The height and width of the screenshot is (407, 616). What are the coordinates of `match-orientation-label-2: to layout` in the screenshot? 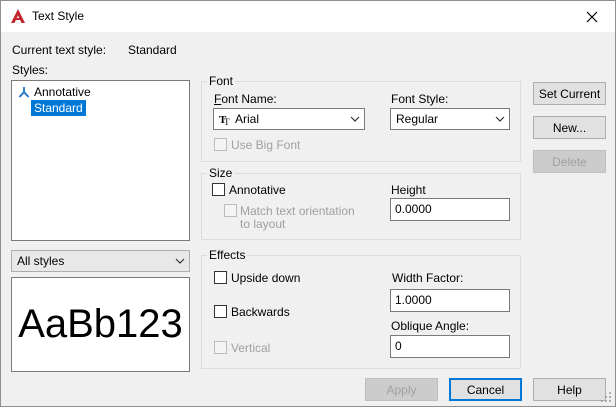 It's located at (263, 224).